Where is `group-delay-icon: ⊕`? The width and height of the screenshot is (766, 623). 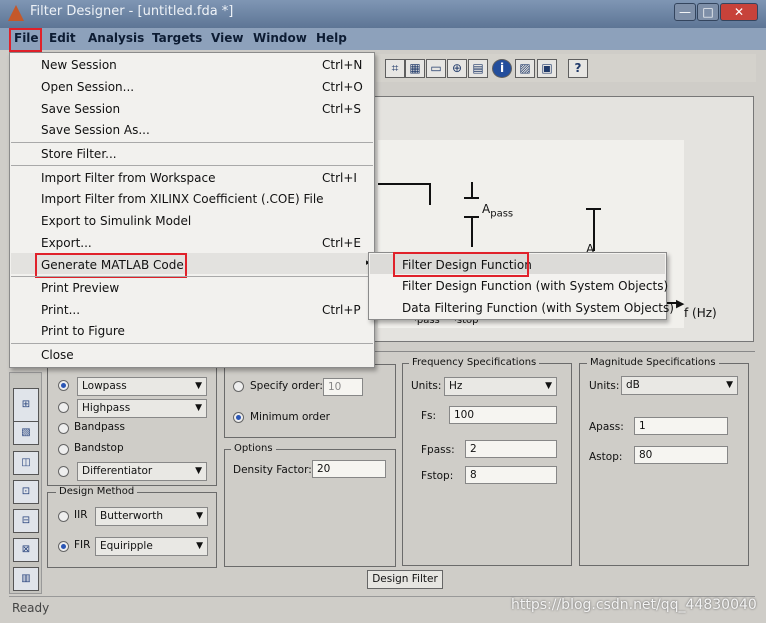
group-delay-icon: ⊕ is located at coordinates (457, 68).